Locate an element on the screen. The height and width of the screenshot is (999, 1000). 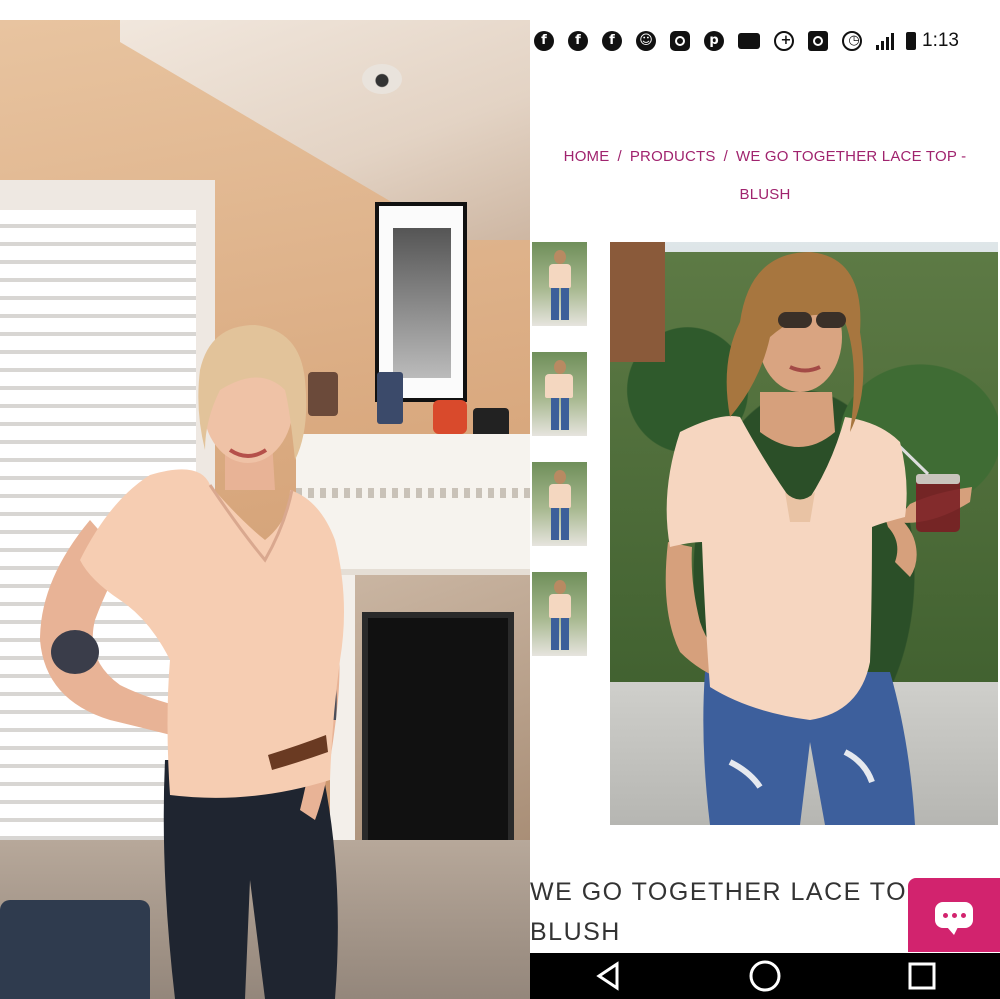
home-icon is located at coordinates (765, 976).